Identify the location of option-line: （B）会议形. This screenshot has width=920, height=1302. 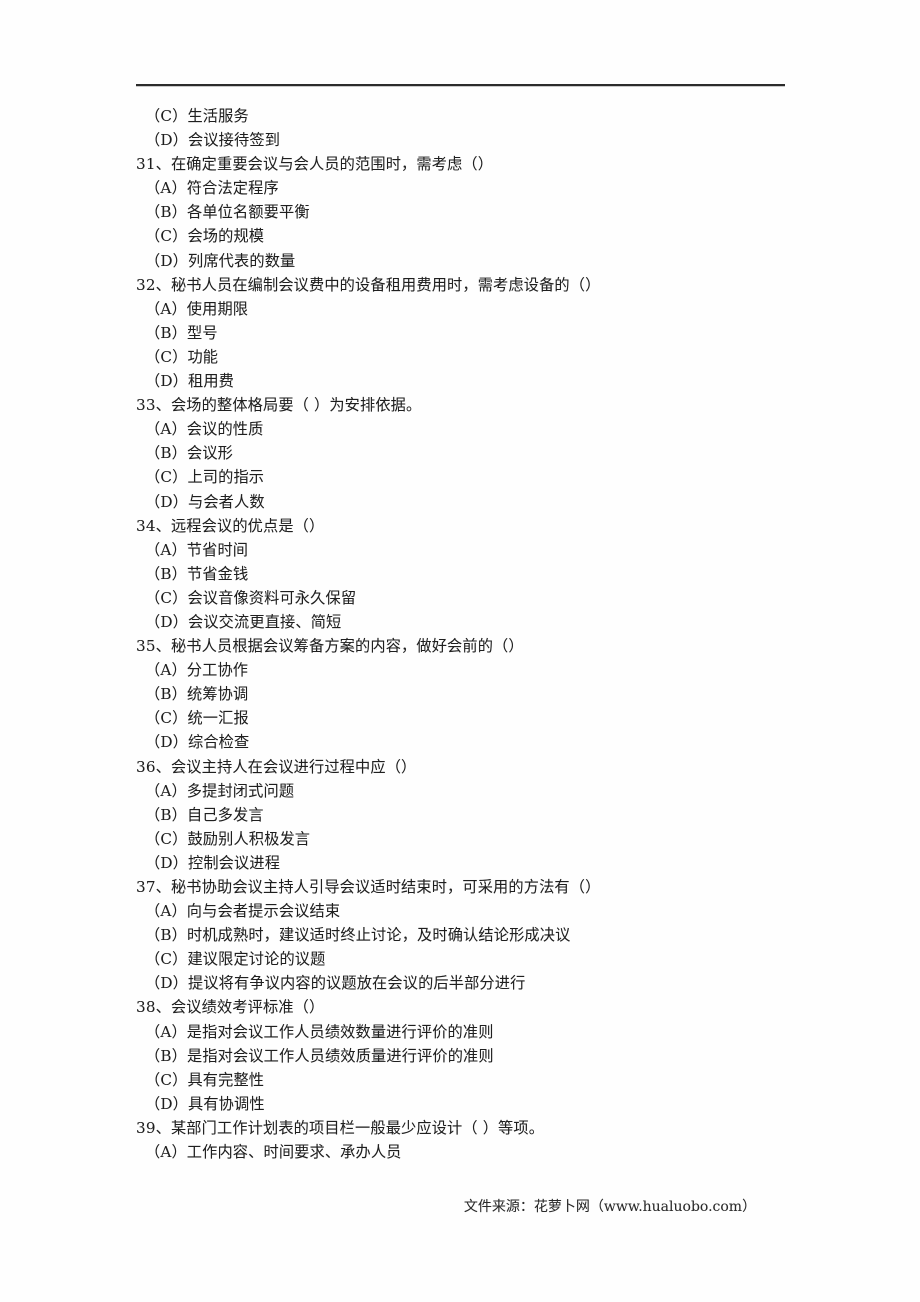
(189, 453).